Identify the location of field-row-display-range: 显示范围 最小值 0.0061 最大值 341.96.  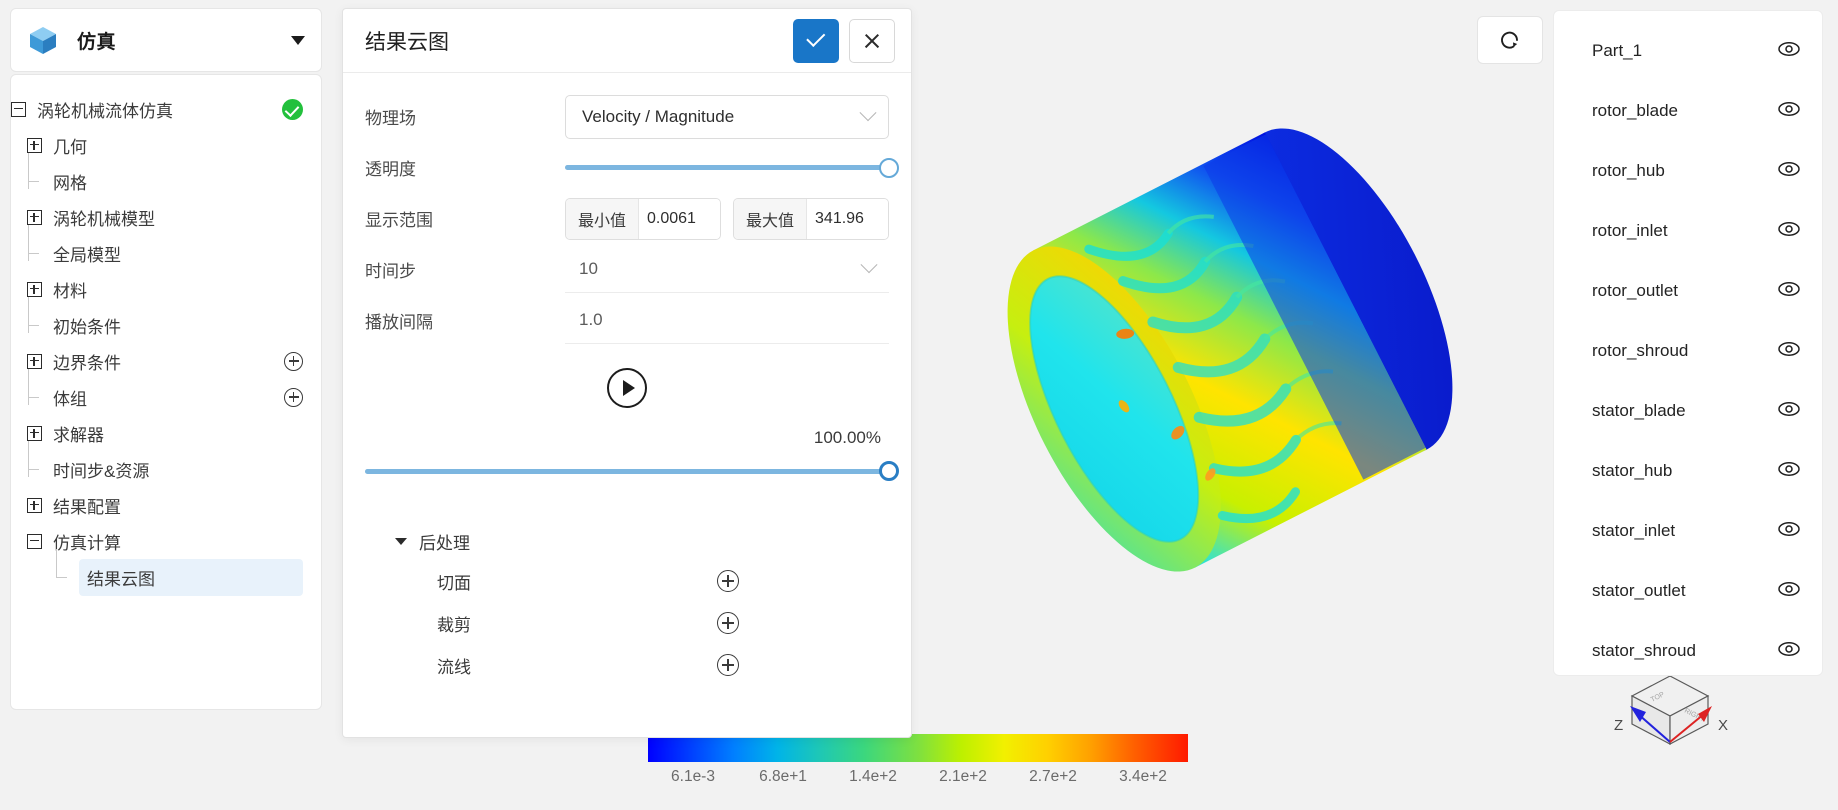
(627, 218).